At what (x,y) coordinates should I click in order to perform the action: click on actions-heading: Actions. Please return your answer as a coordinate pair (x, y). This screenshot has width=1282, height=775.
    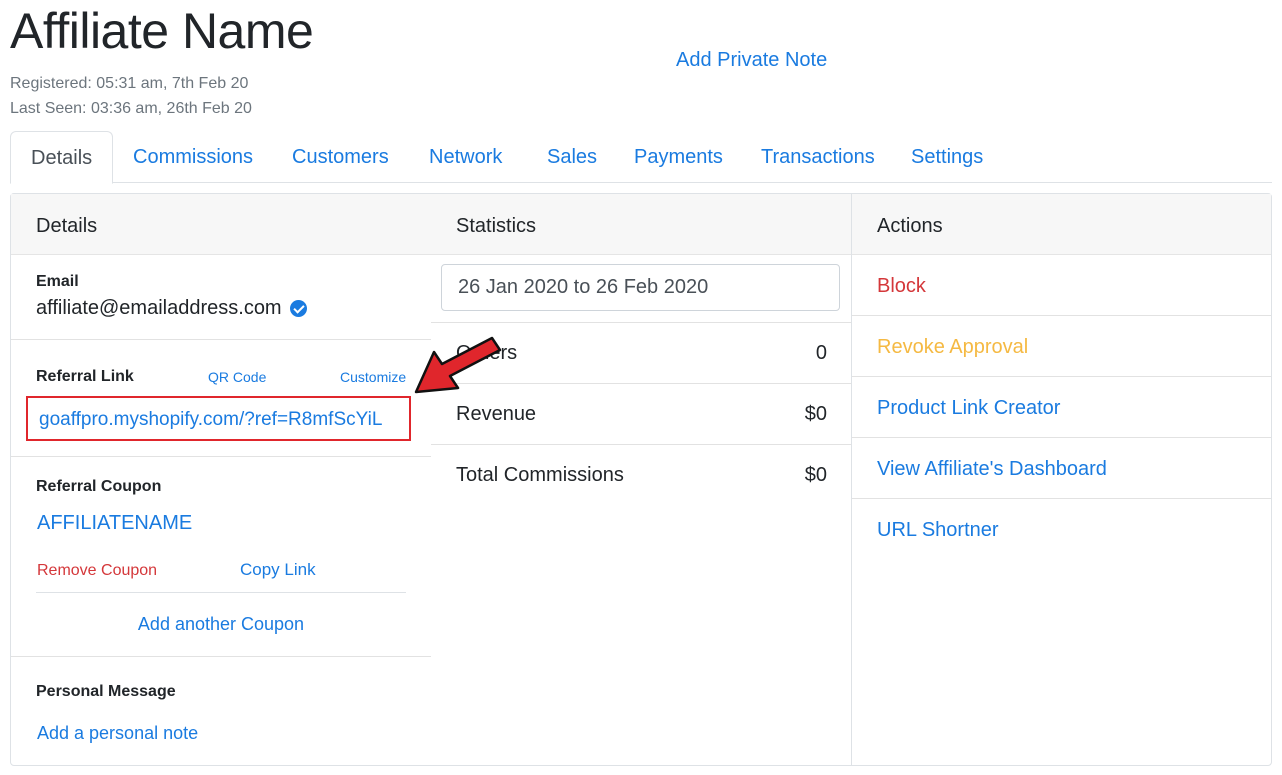
    Looking at the image, I should click on (1061, 224).